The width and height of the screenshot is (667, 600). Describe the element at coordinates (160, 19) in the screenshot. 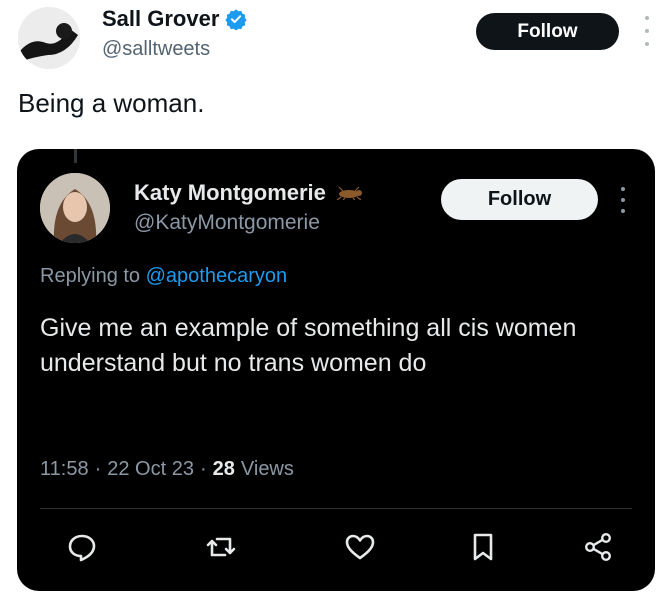

I see `outer-author-name-text: Sall Grover` at that location.